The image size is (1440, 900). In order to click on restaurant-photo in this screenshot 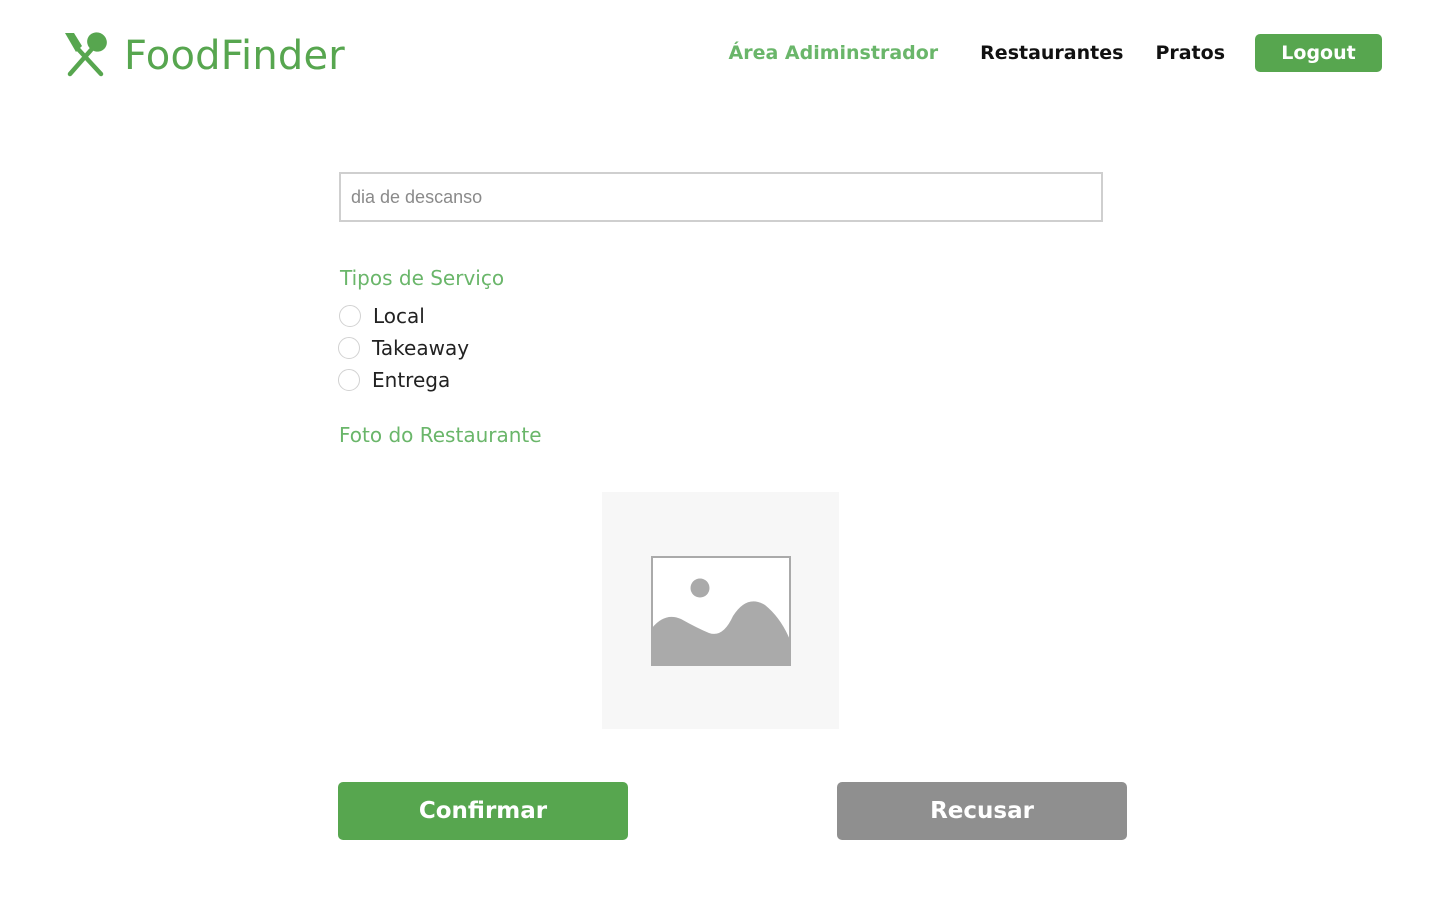, I will do `click(720, 610)`.